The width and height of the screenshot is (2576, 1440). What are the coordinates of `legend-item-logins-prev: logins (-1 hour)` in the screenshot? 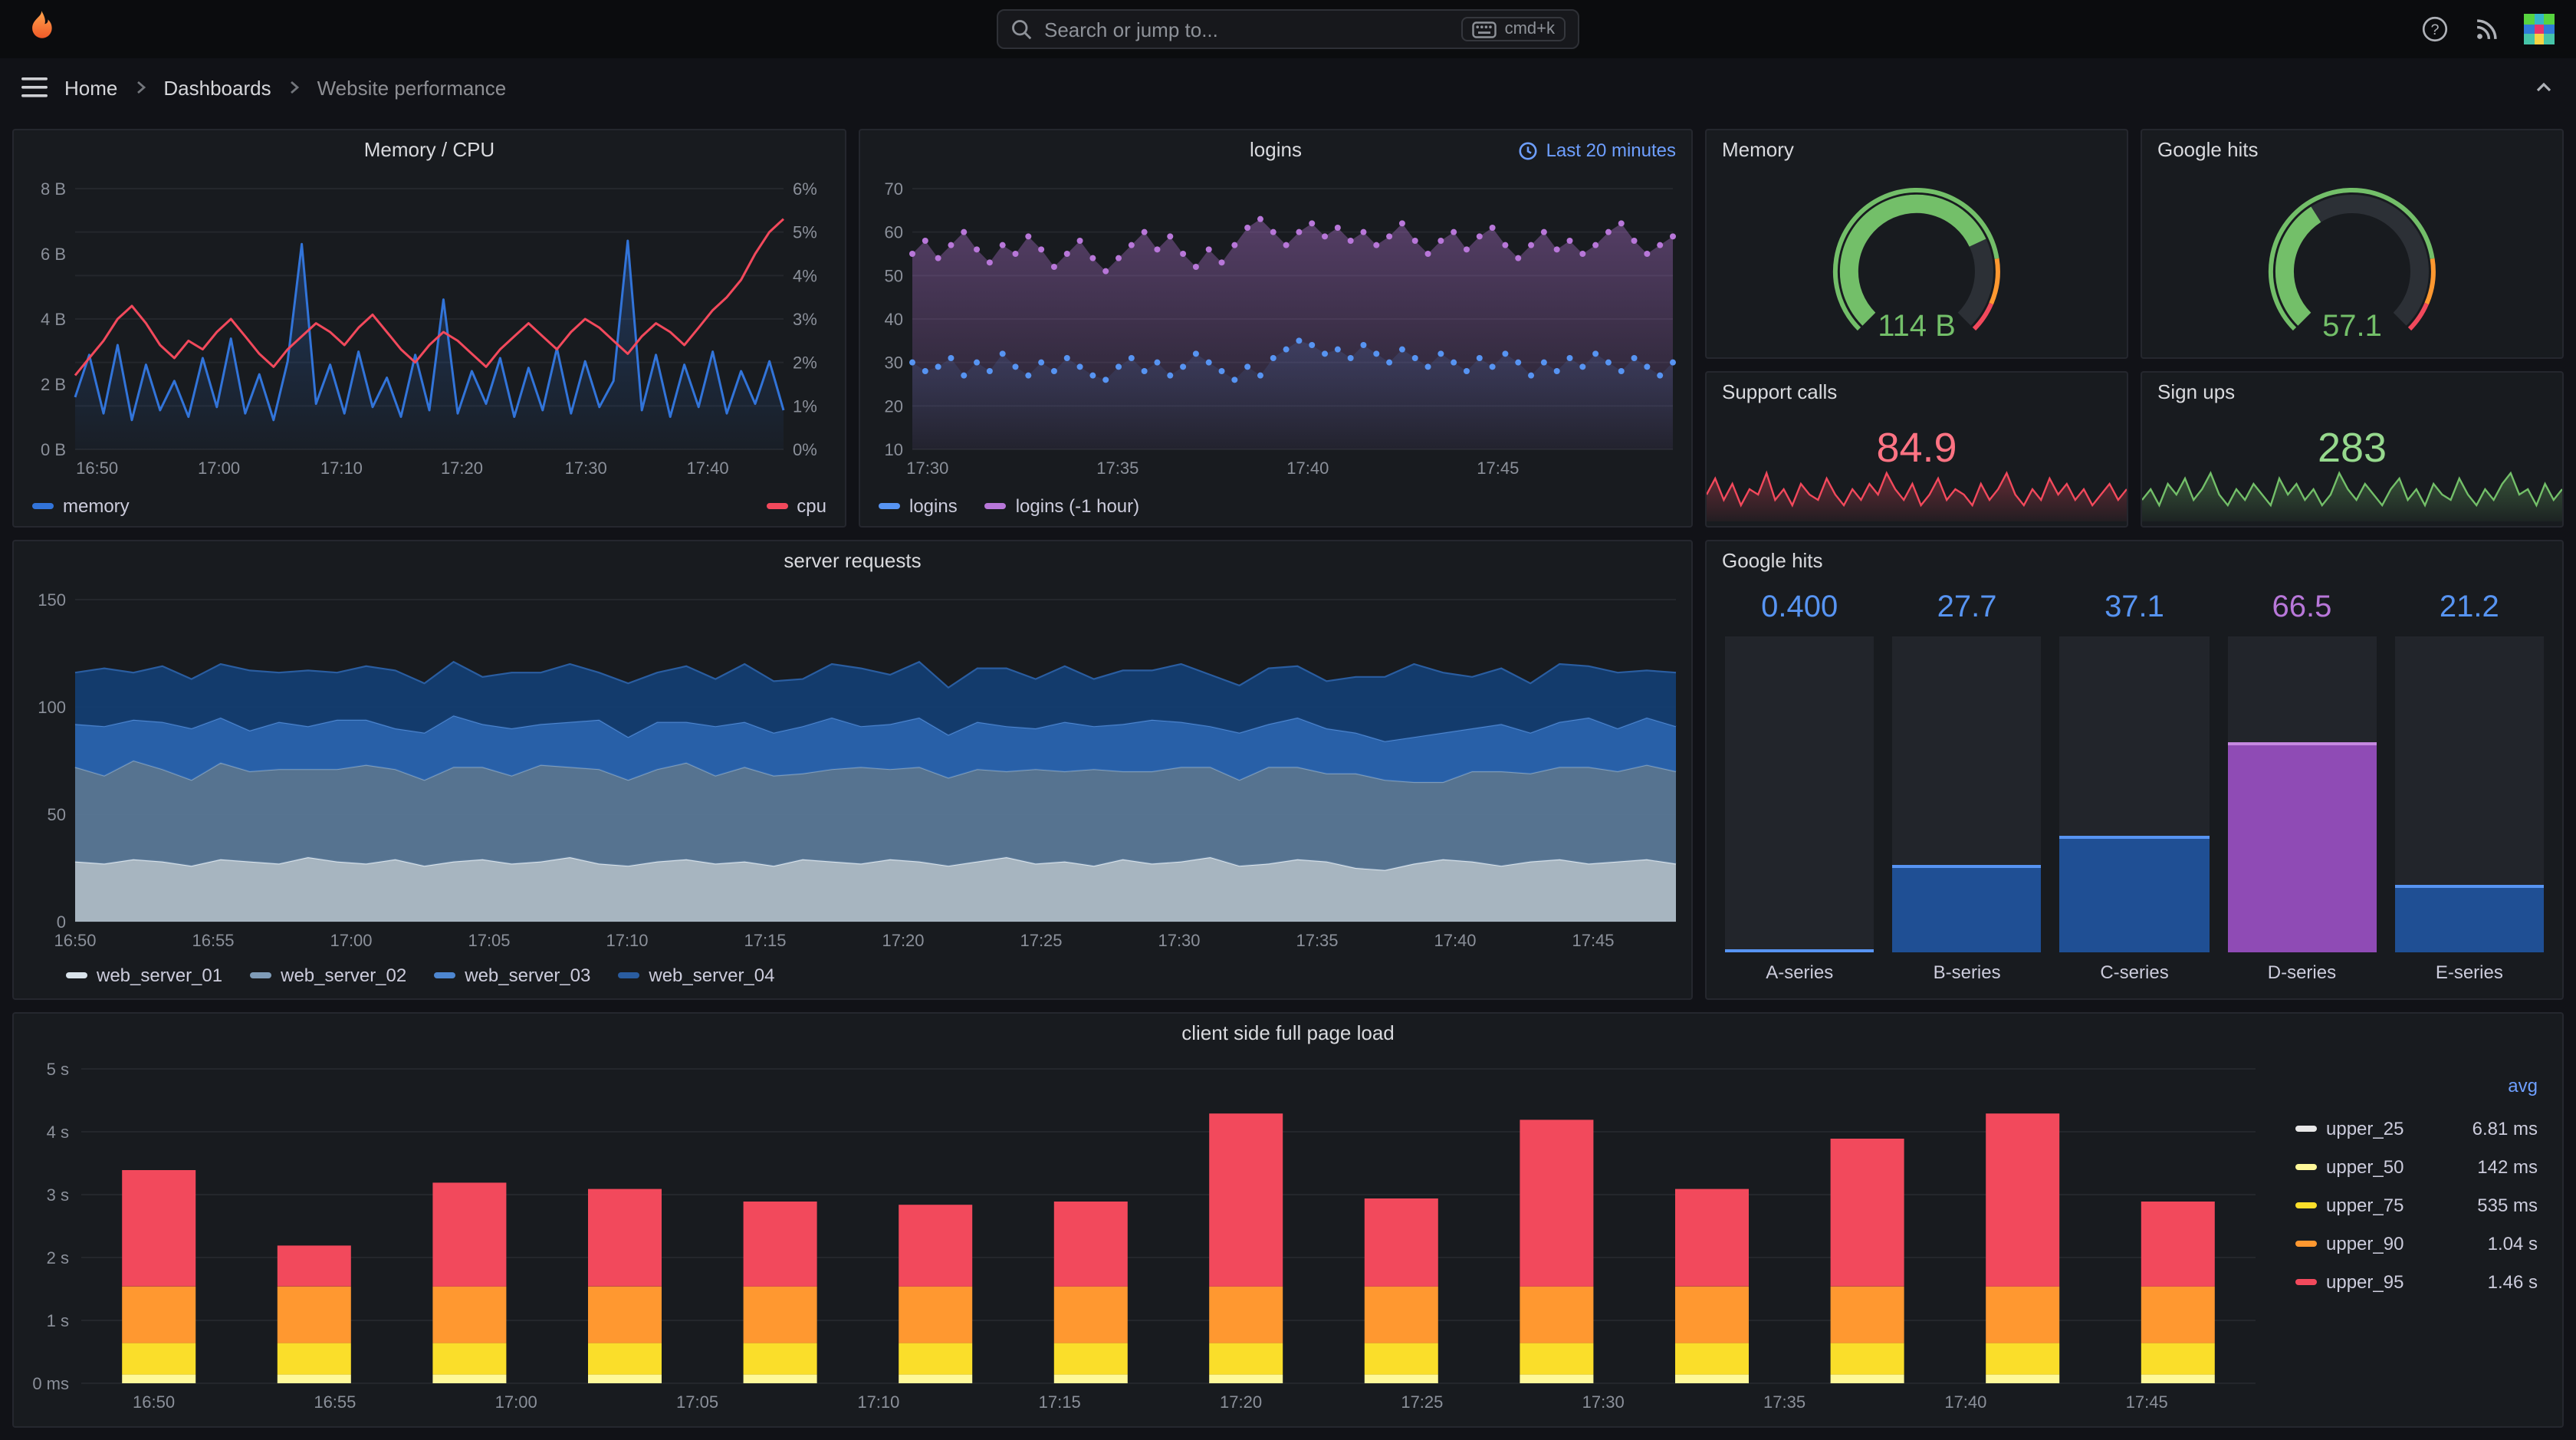 It's located at (1061, 506).